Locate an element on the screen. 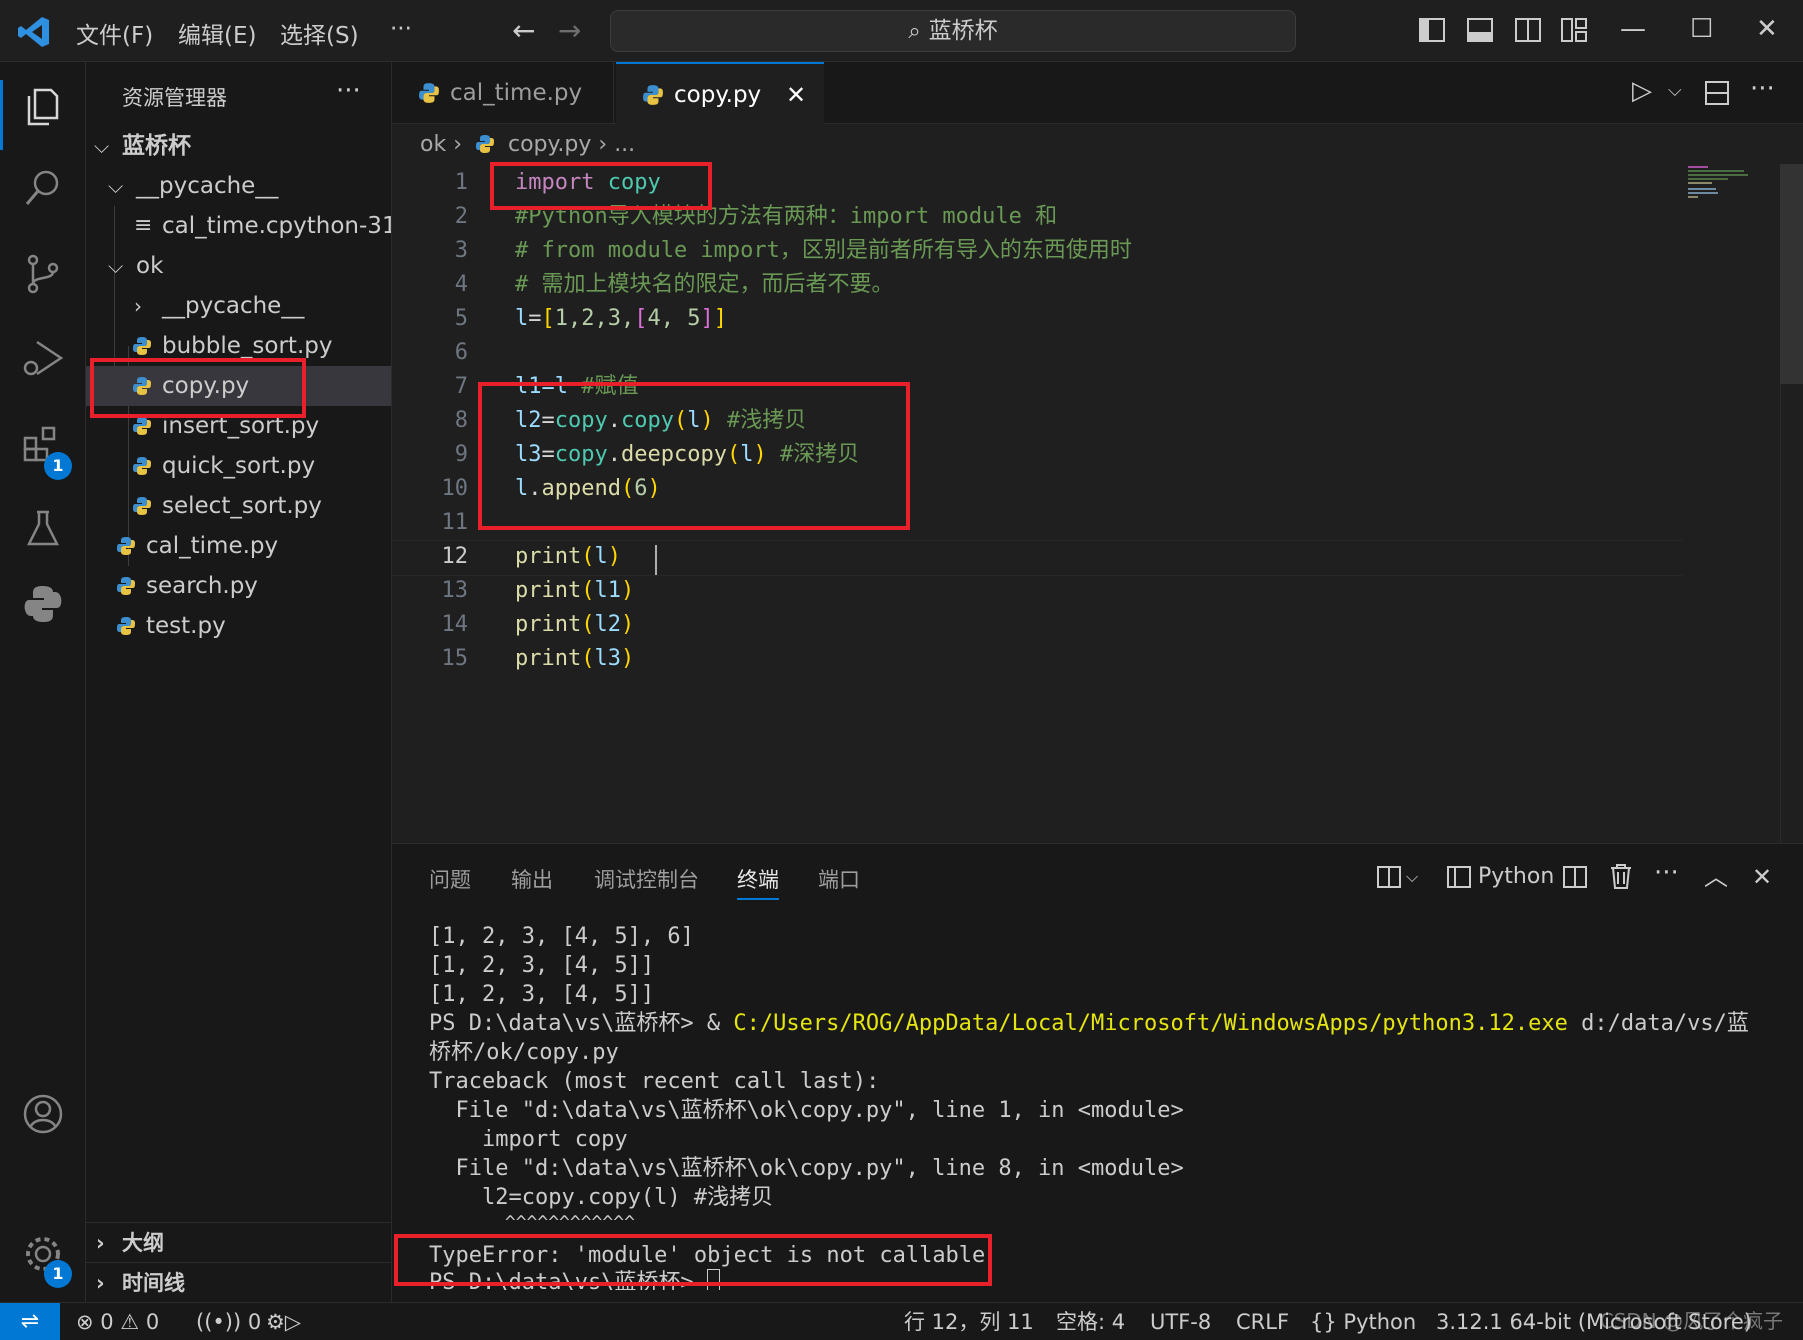 The width and height of the screenshot is (1803, 1340). toggle-primary-sidebar-icon is located at coordinates (1432, 30).